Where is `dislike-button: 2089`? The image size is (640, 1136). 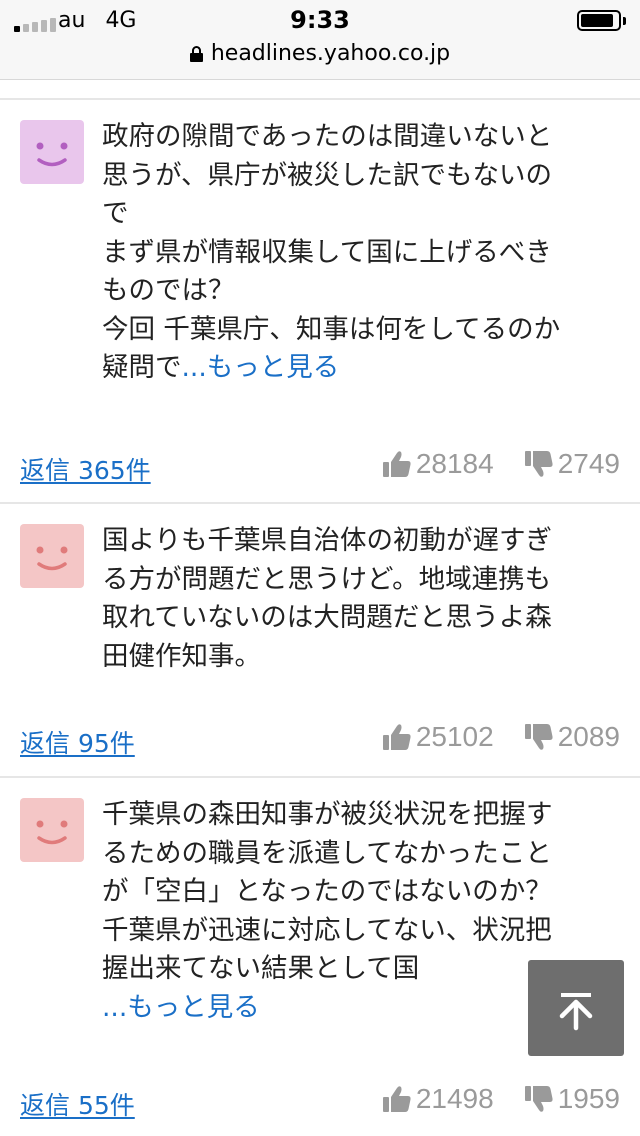 dislike-button: 2089 is located at coordinates (572, 737).